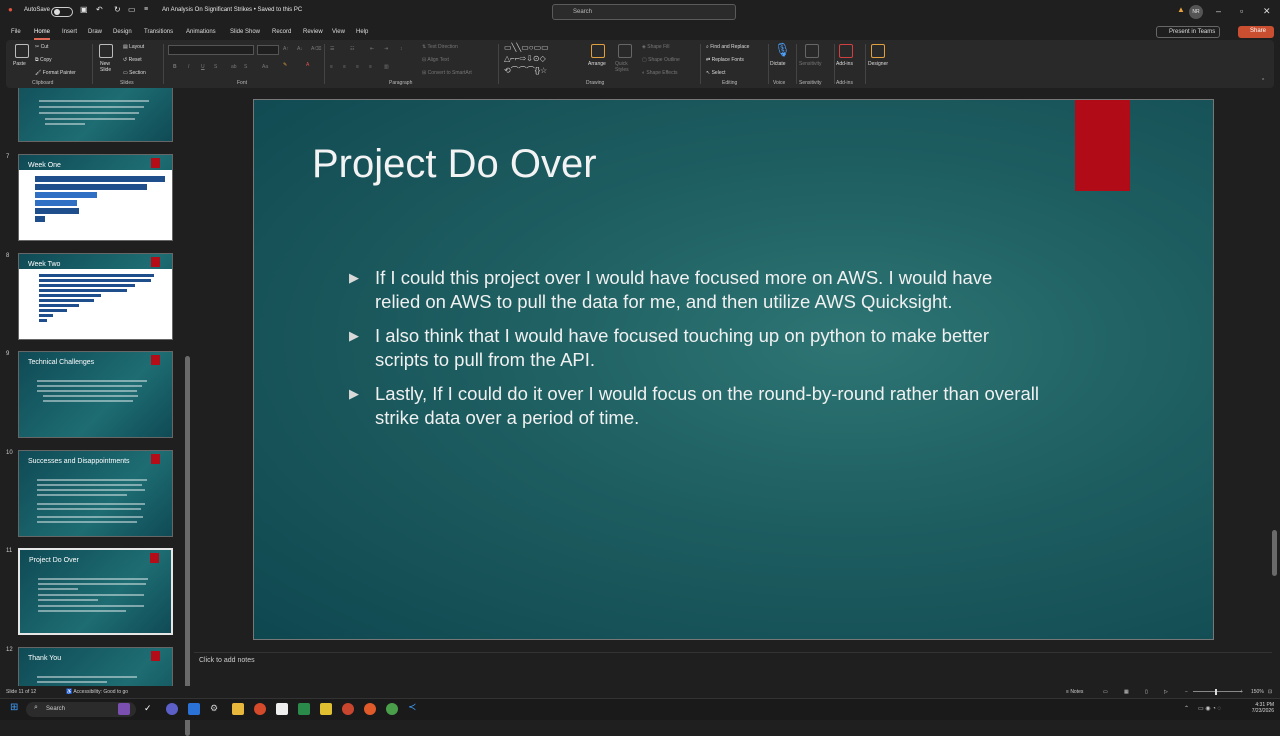 Image resolution: width=1280 pixels, height=736 pixels. I want to click on text-direction-button: ⇅ Text Direction, so click(440, 47).